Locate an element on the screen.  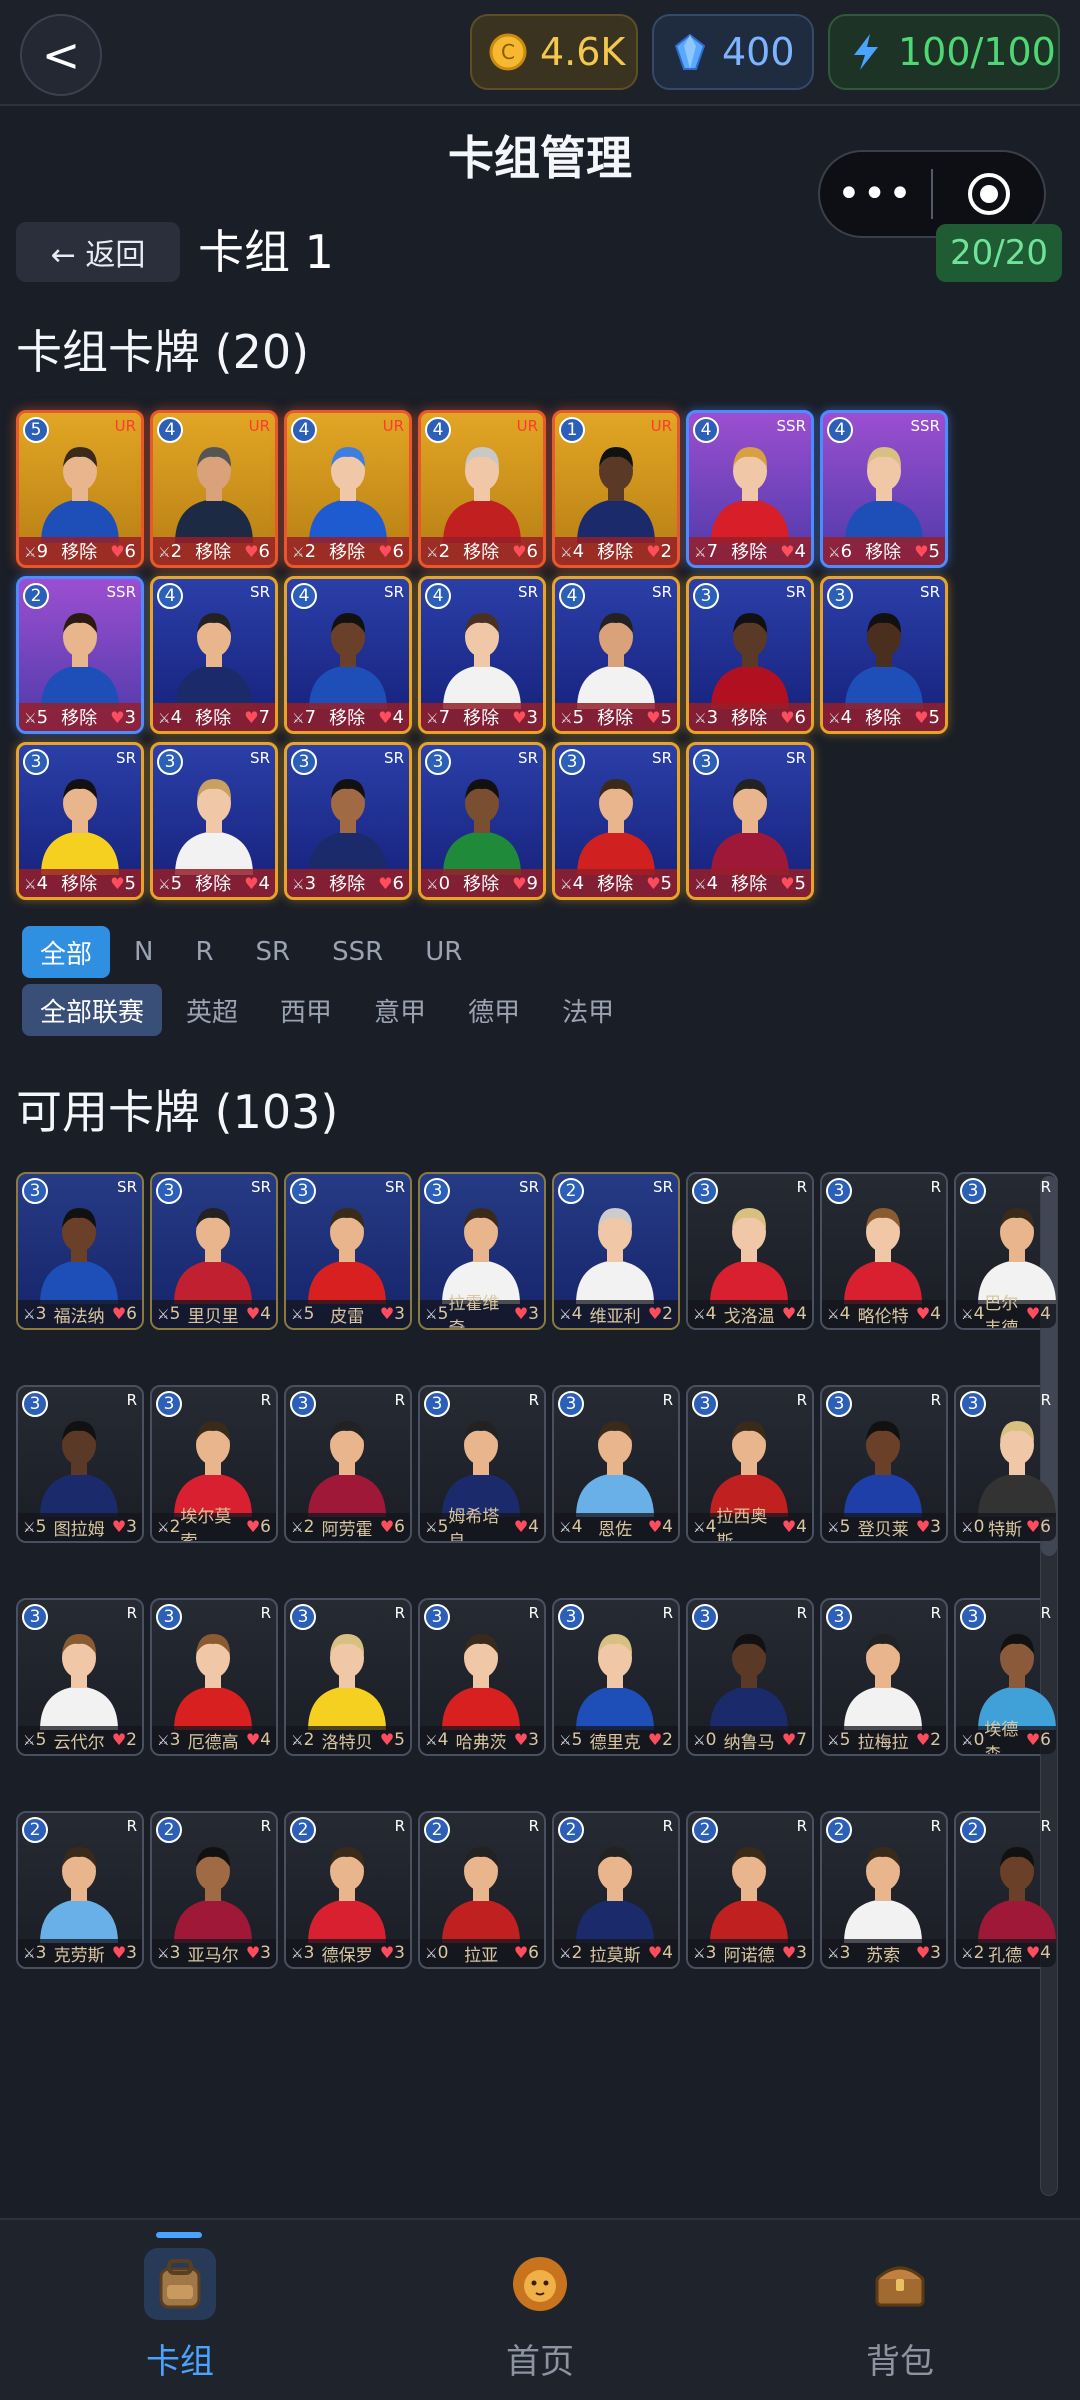
deck-card: 3 SR ⚔0 移除 ♥9 is located at coordinates (482, 821).